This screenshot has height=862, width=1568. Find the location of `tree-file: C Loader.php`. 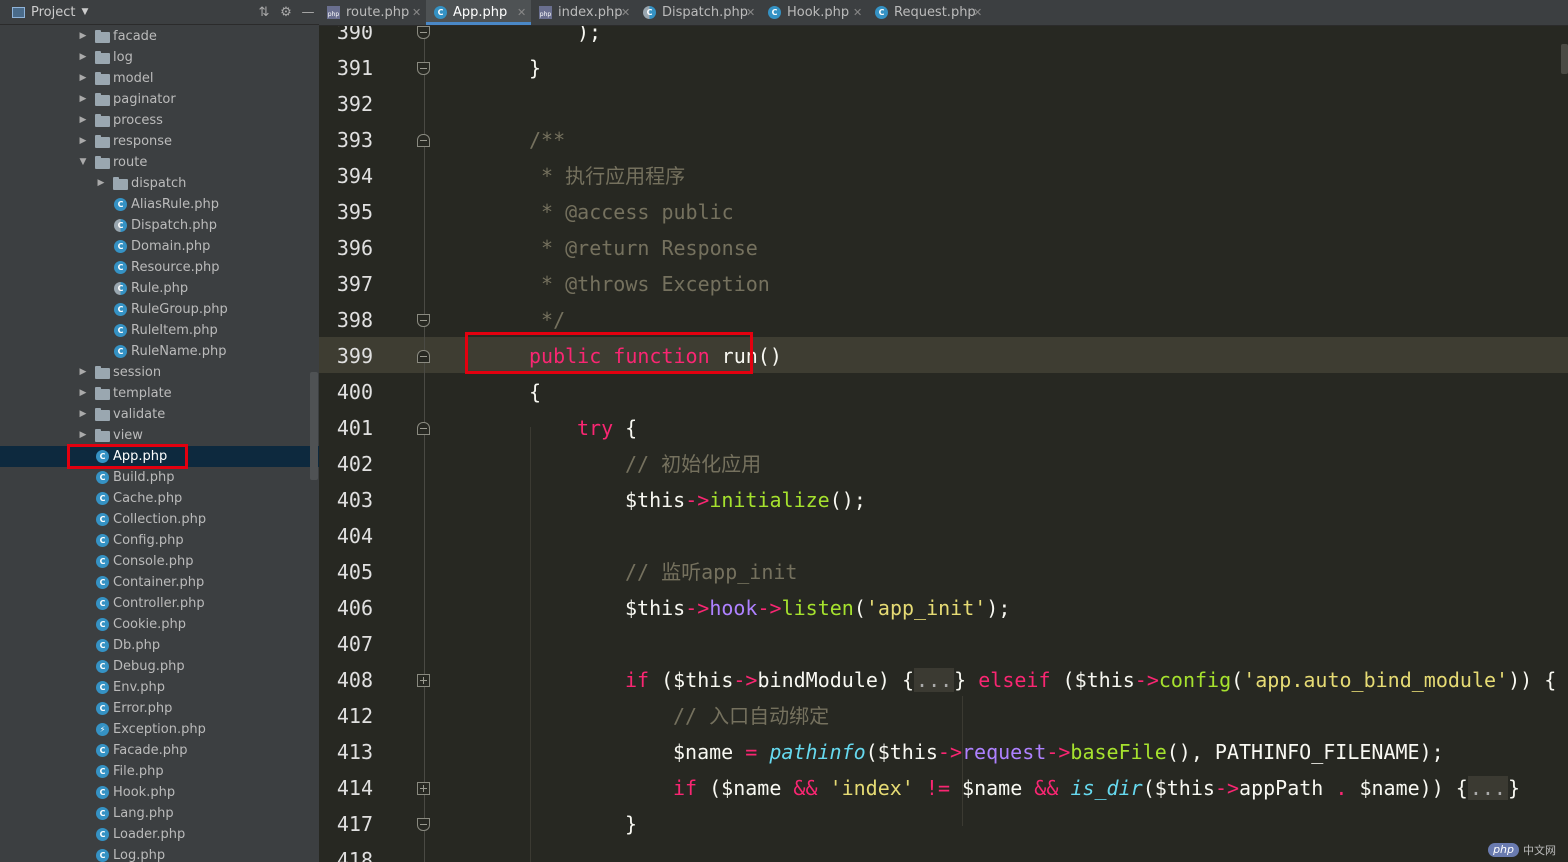

tree-file: C Loader.php is located at coordinates (159, 834).